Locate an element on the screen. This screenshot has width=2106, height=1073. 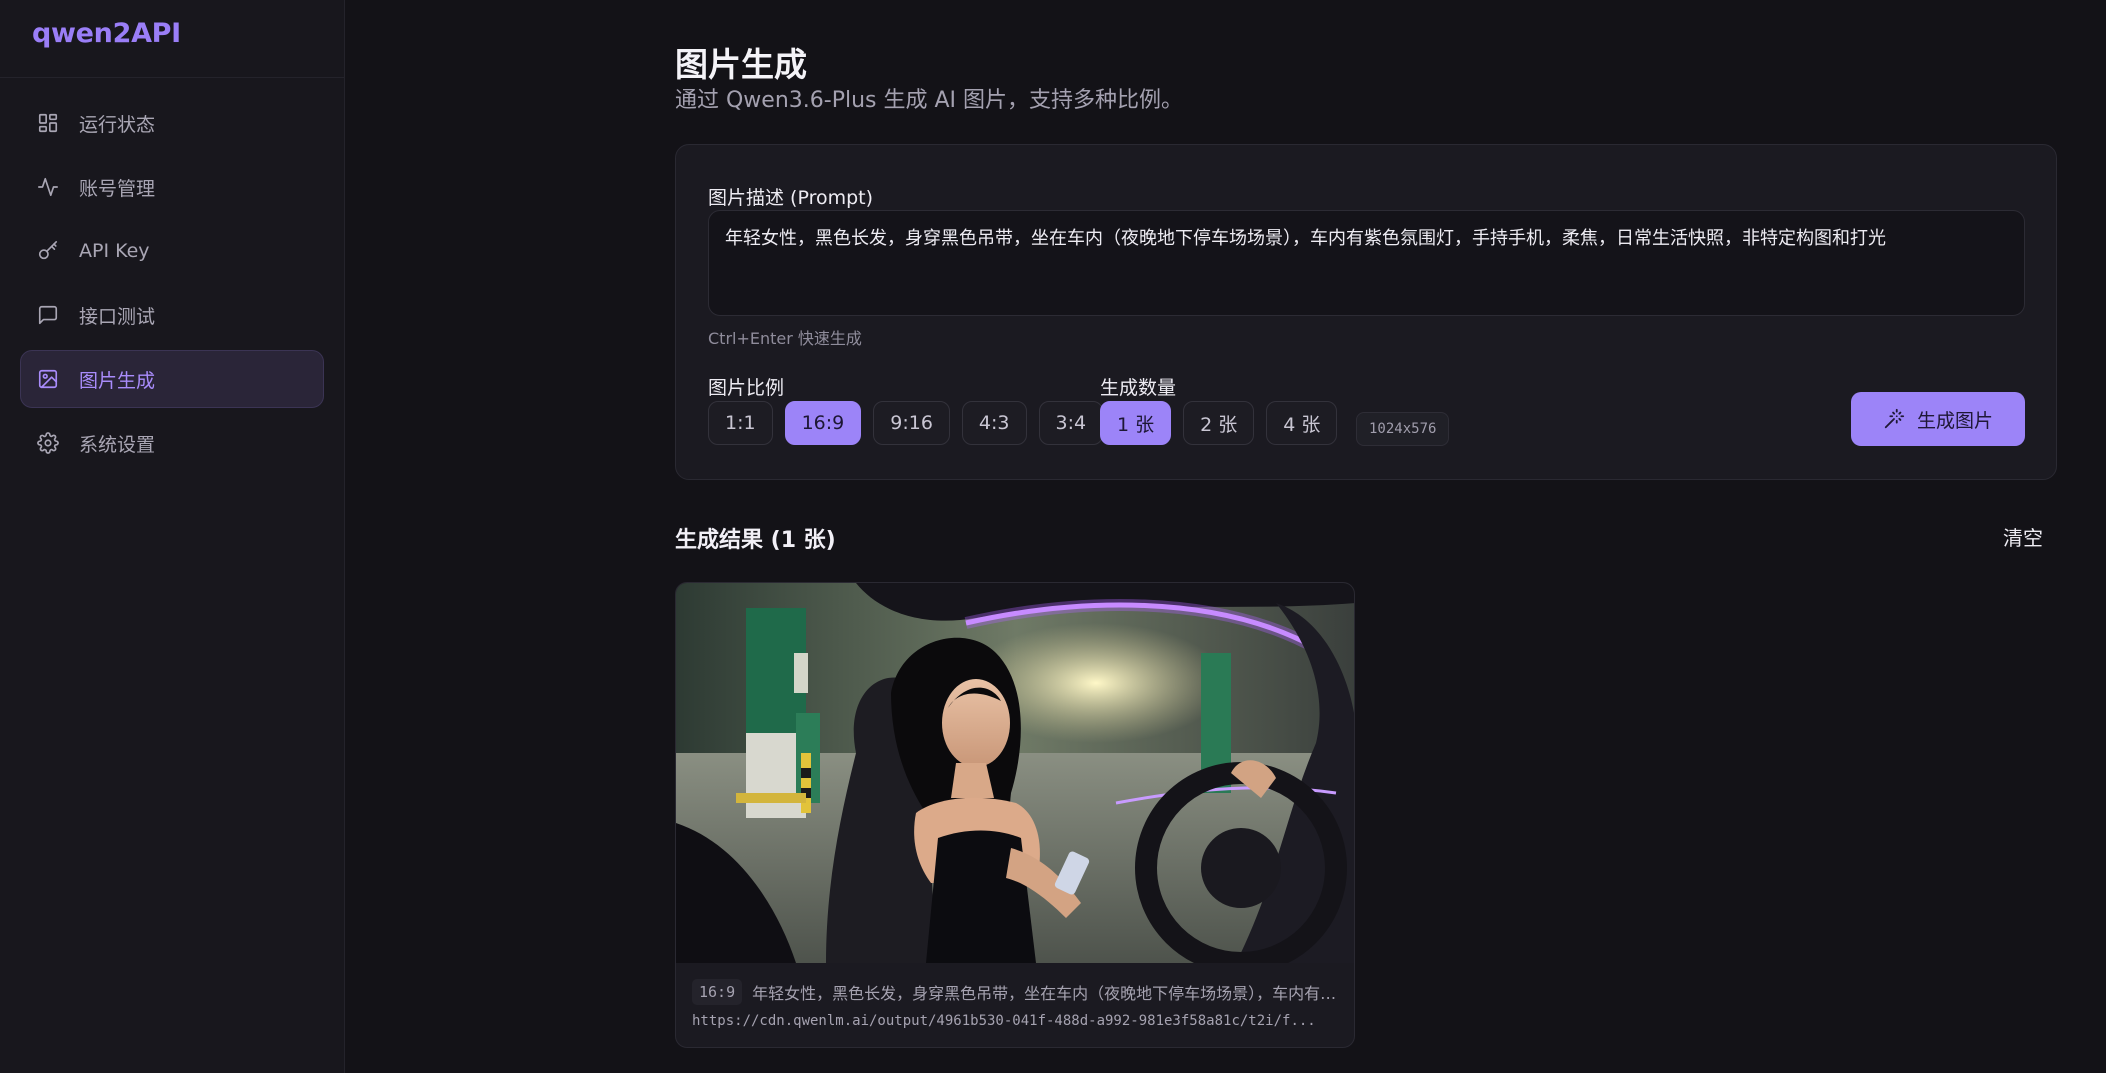
ratio-option-16-9: 16:9 is located at coordinates (823, 423).